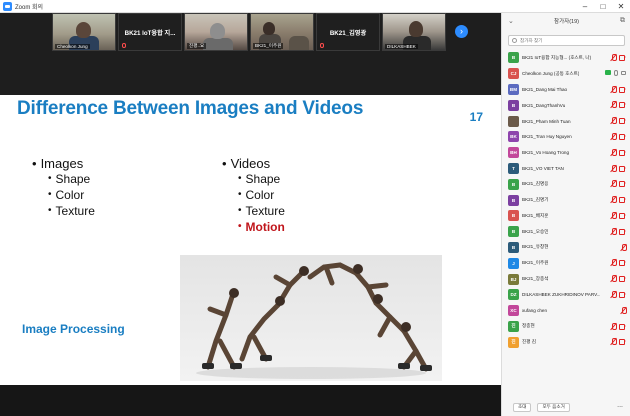  I want to click on participant-row: CJ Cheolkon Jung (공동 호스트), so click(566, 74).